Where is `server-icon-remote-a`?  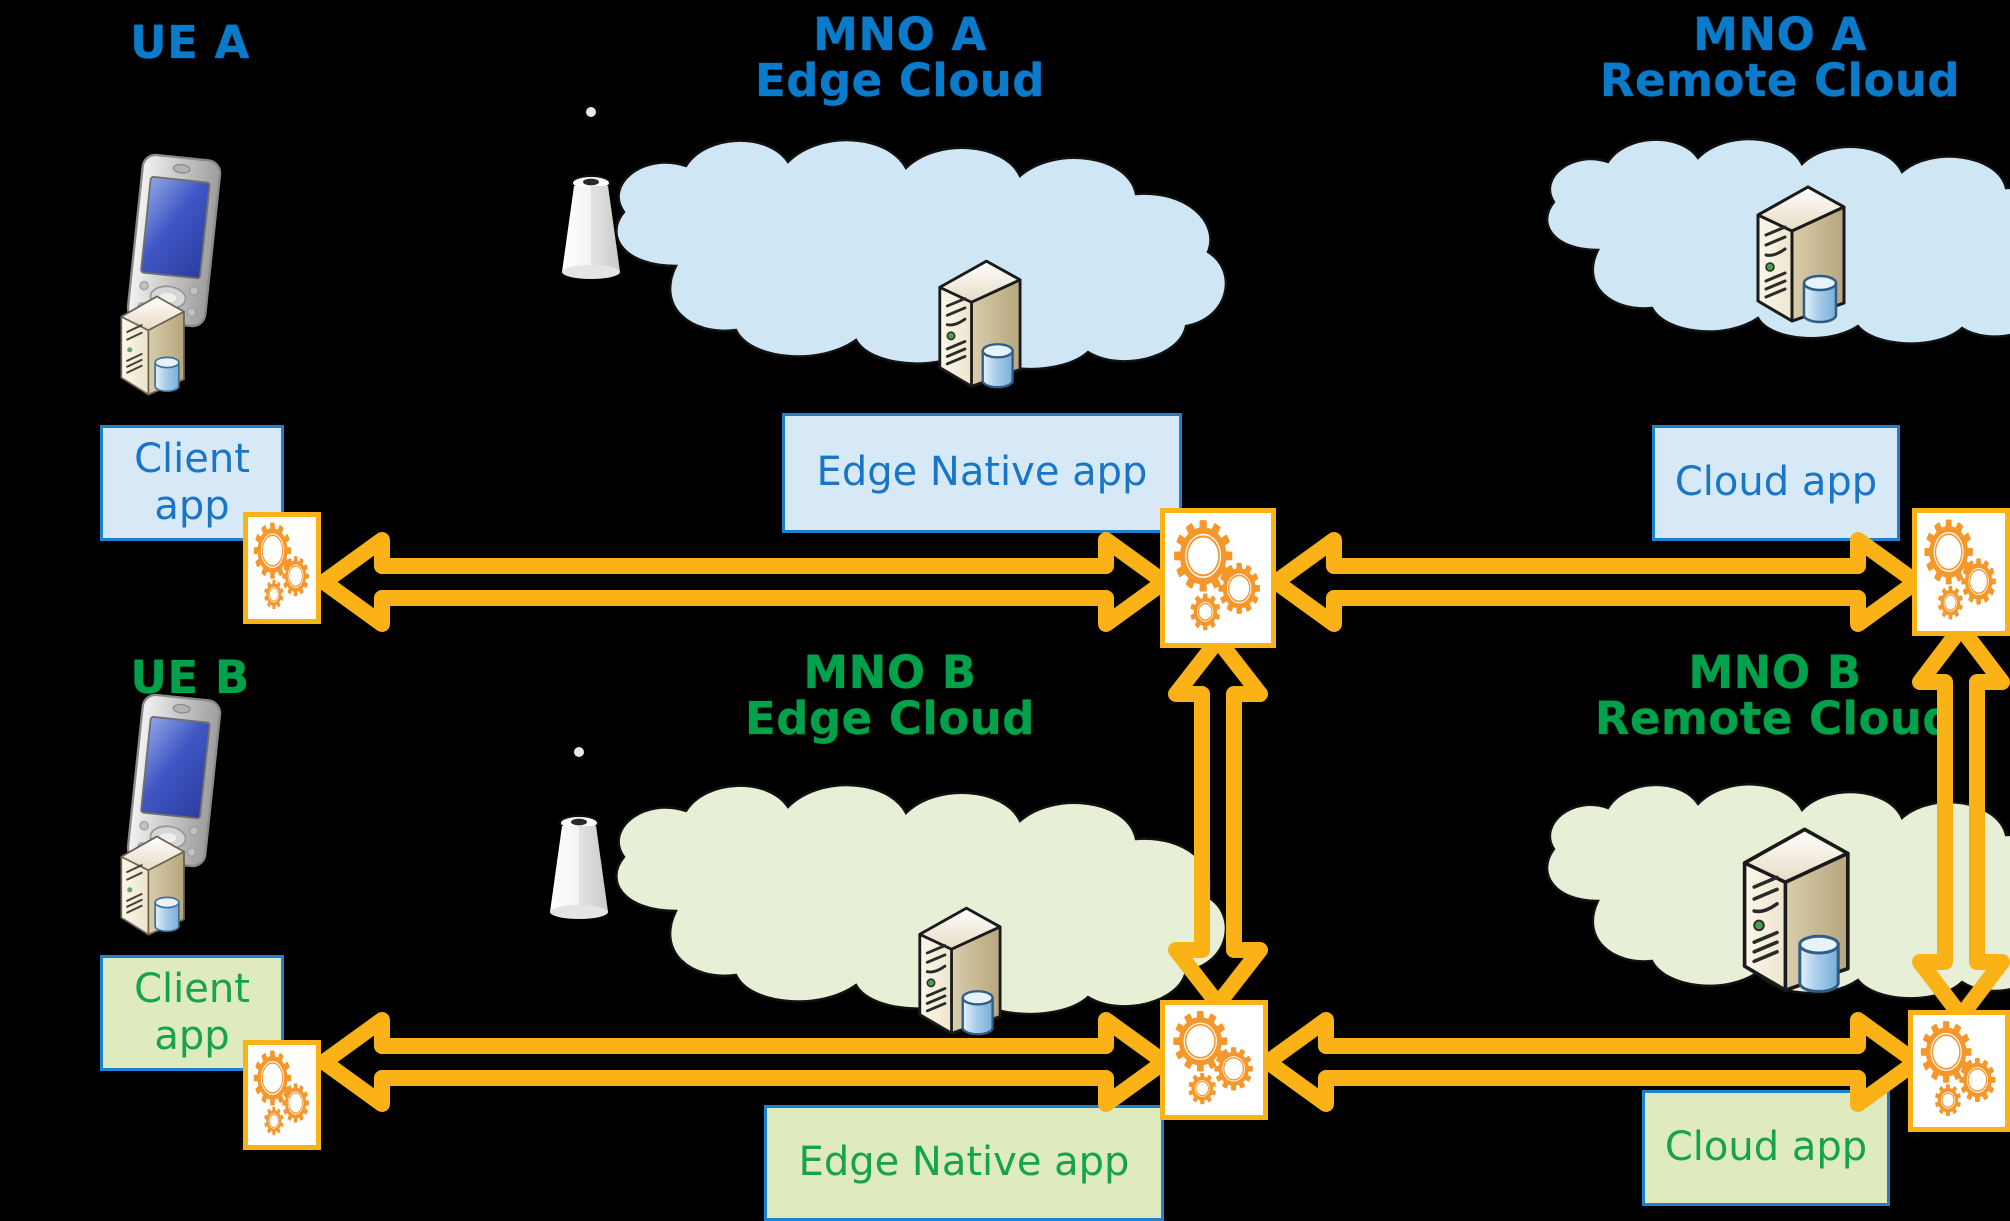 server-icon-remote-a is located at coordinates (1800, 250).